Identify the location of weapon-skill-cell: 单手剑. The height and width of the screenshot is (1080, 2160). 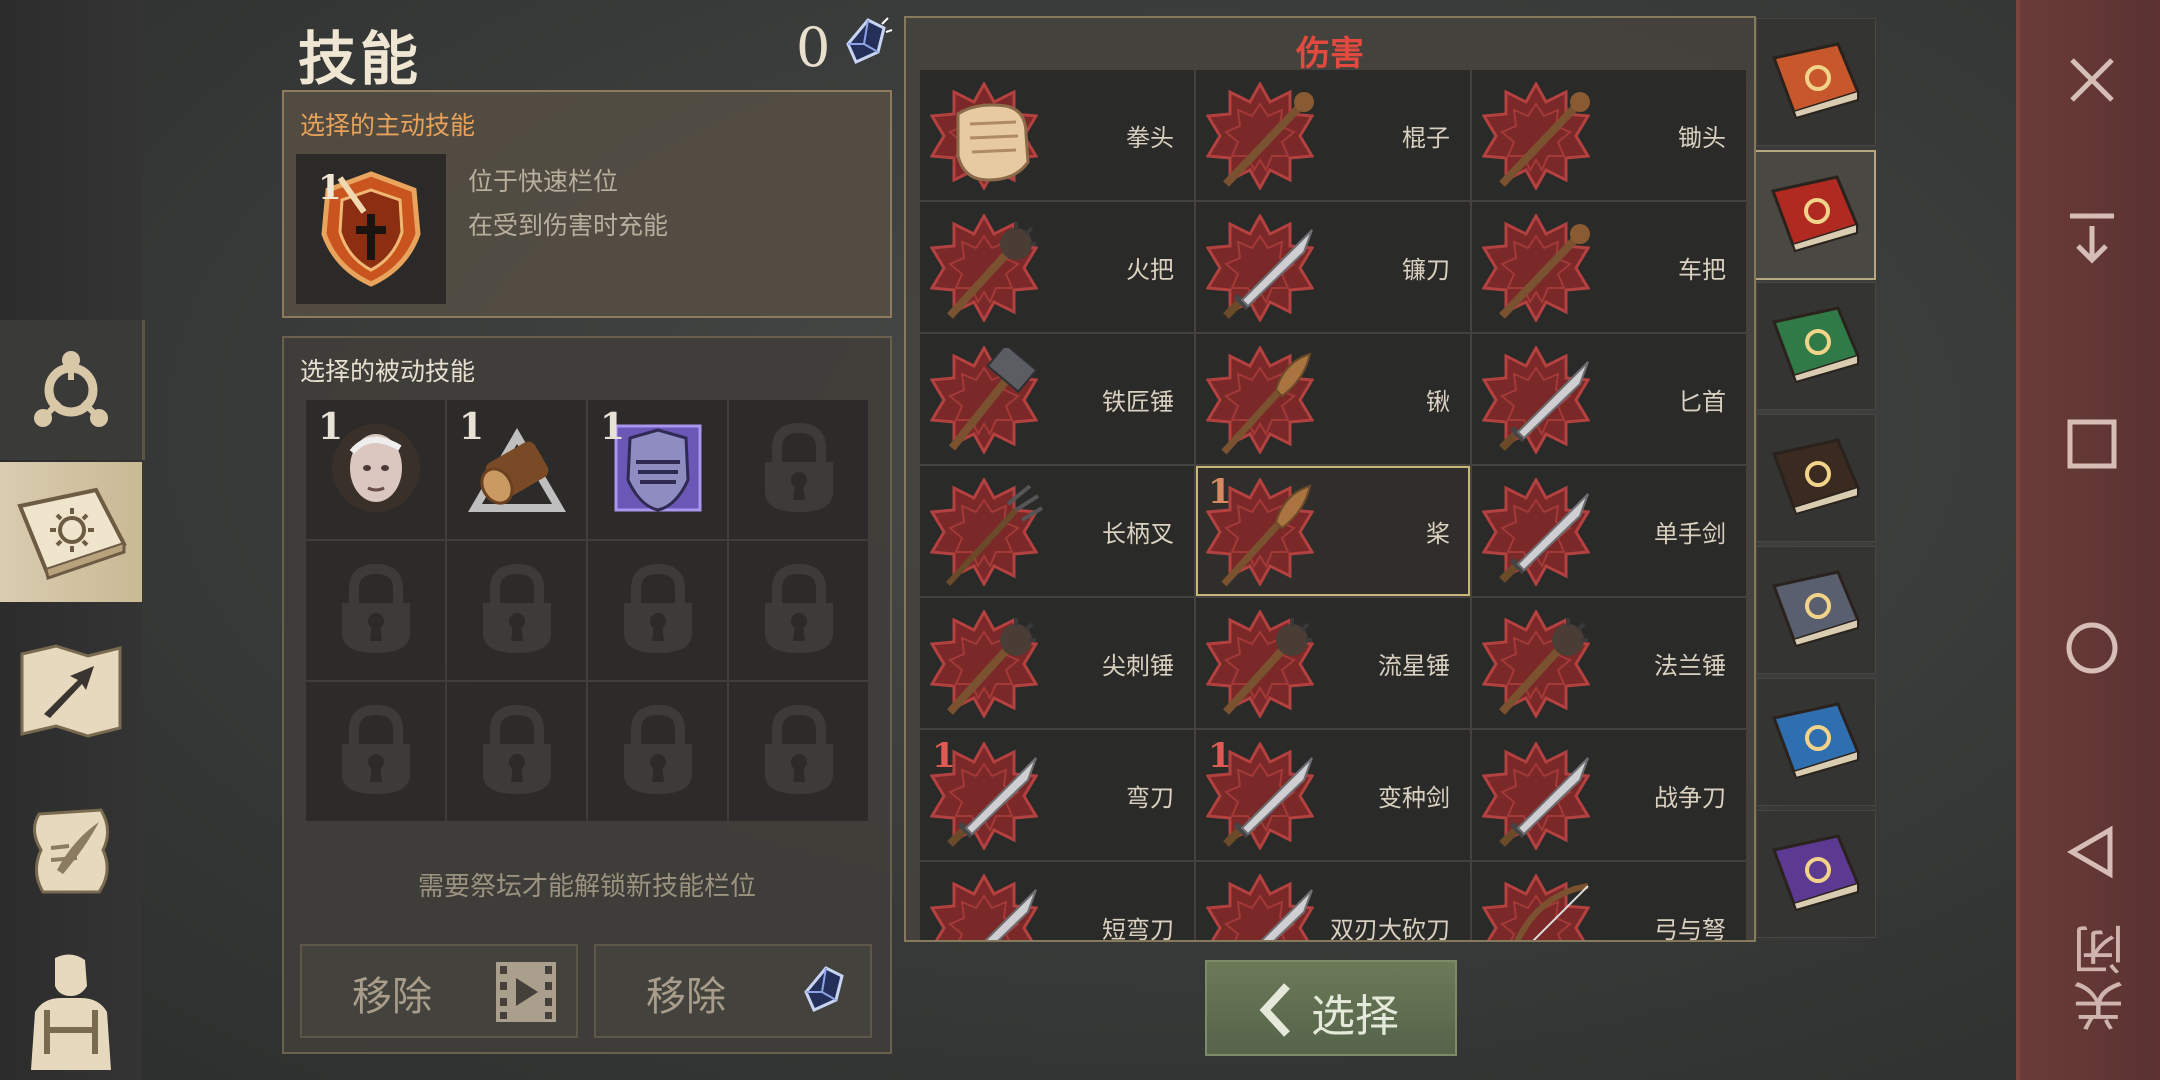
(1609, 531).